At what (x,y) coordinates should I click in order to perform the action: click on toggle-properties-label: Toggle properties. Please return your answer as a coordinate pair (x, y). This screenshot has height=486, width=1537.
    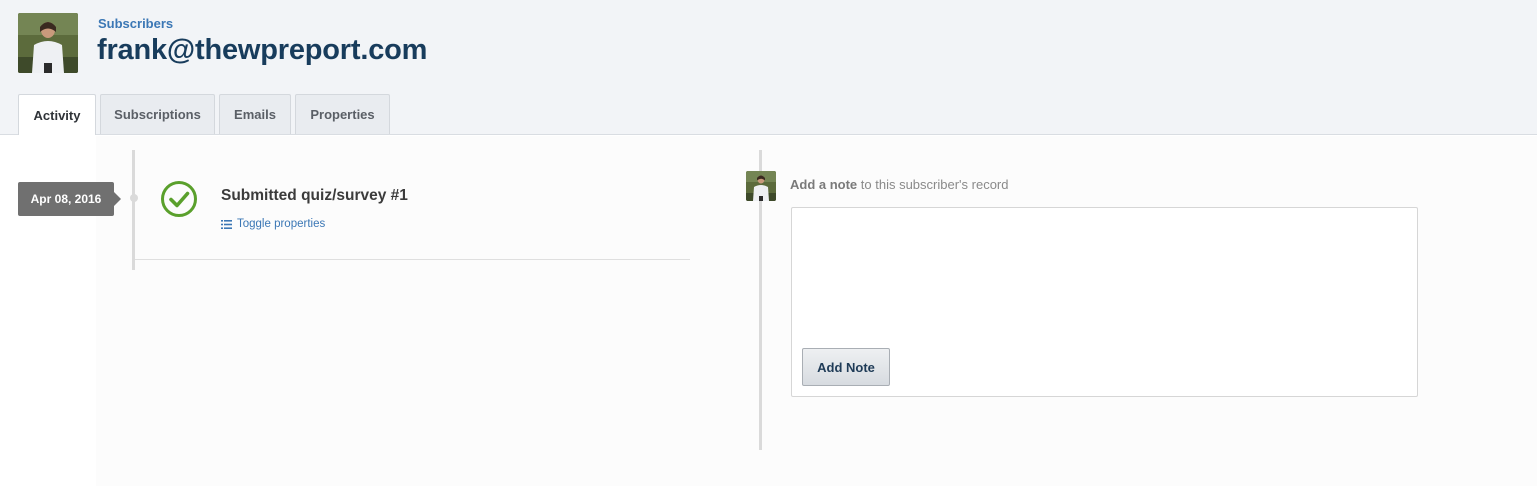
    Looking at the image, I should click on (281, 224).